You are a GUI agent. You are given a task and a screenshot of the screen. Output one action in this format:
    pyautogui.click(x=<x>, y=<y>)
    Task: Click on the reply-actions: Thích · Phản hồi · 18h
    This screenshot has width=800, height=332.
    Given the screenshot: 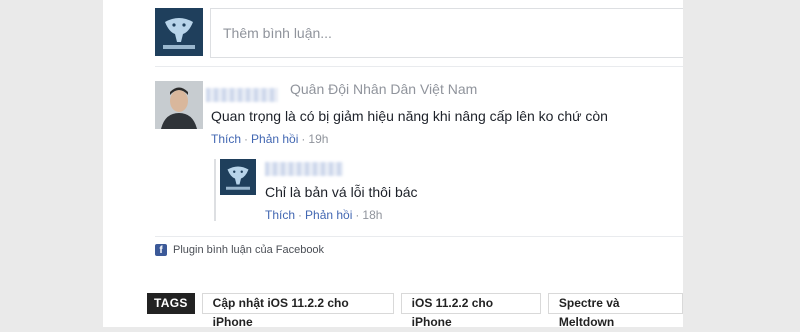 What is the action you would take?
    pyautogui.click(x=323, y=215)
    